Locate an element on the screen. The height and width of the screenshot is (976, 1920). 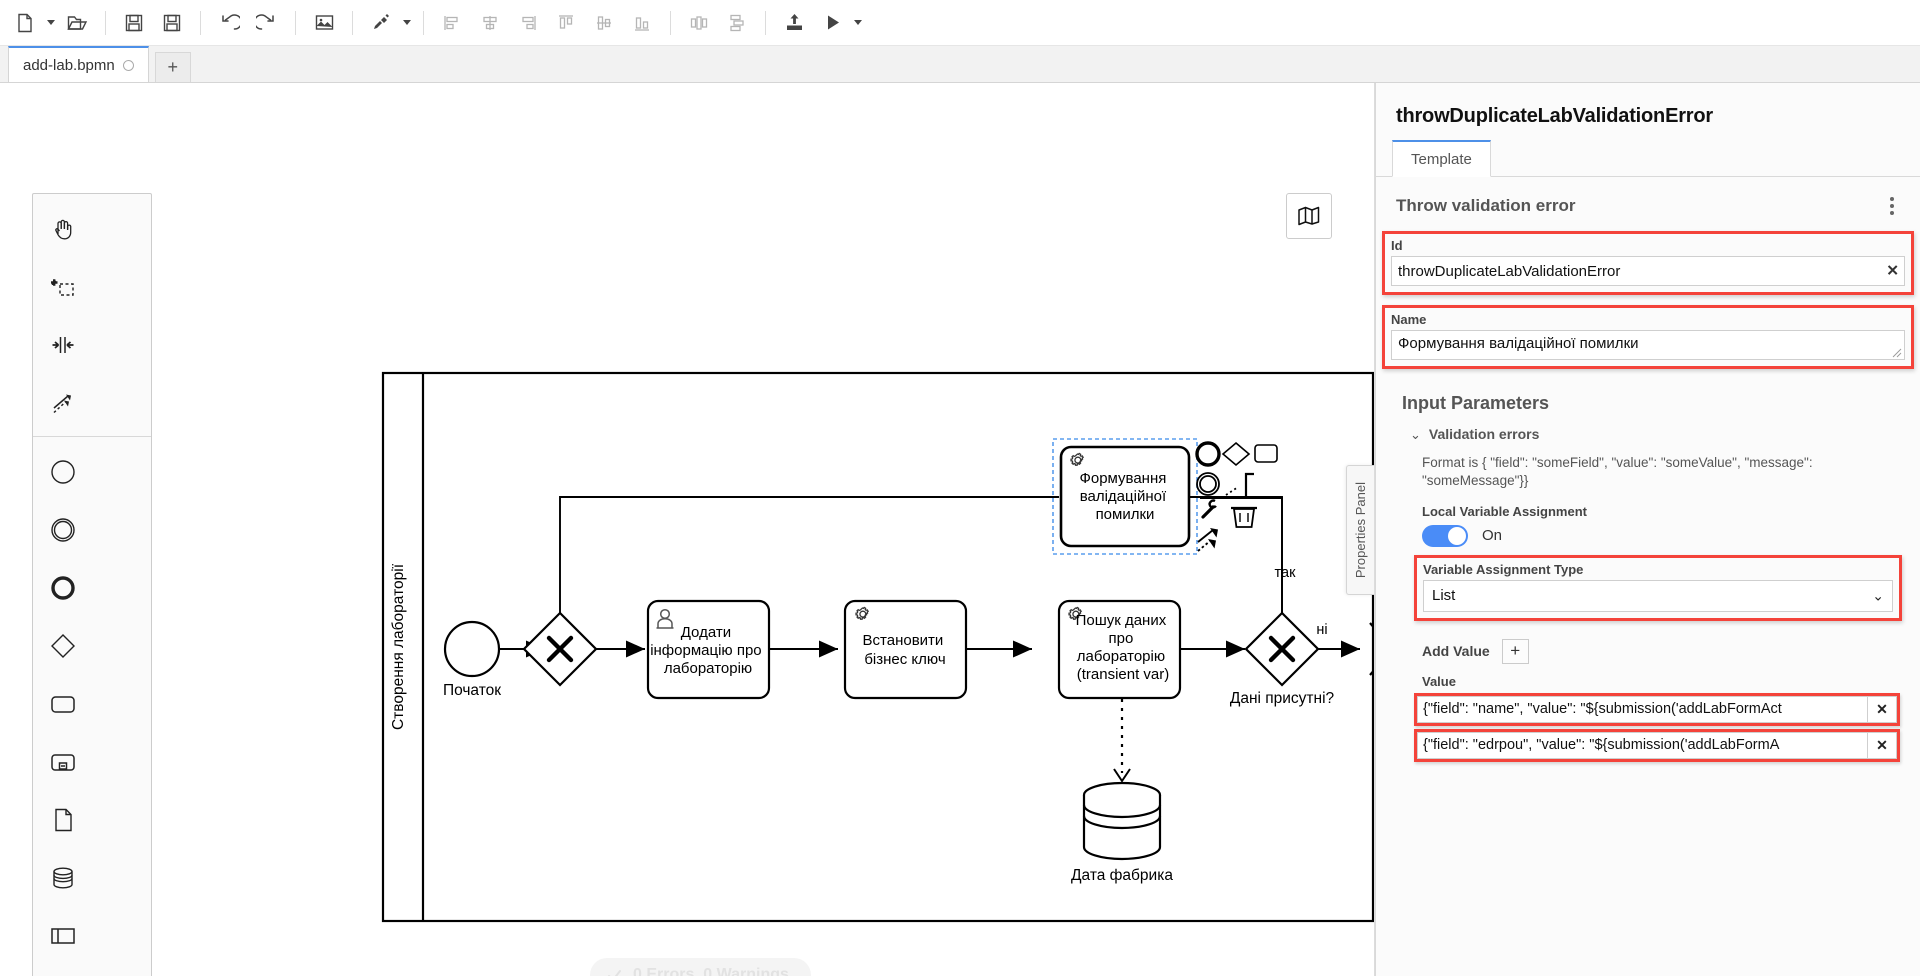
value-list: ✕ ✕ is located at coordinates (1648, 727).